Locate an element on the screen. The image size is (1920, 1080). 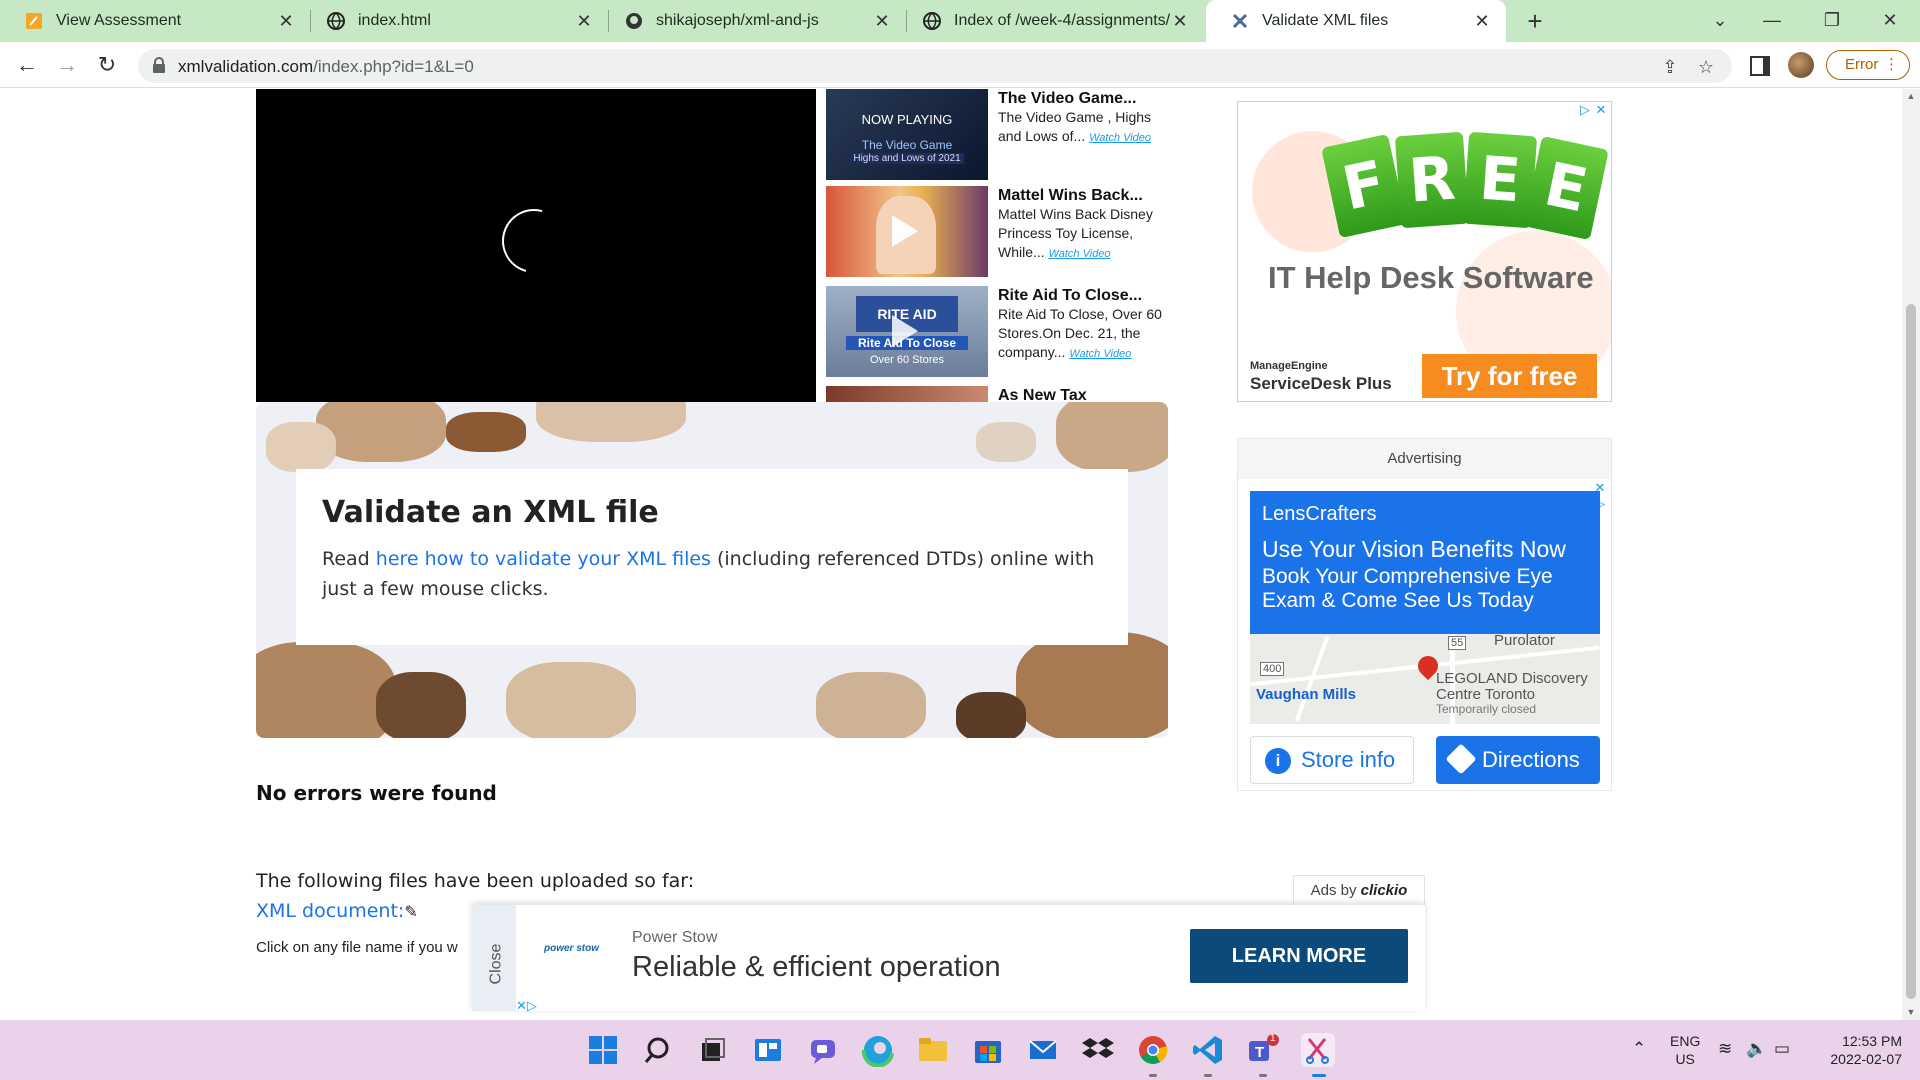
minimize-button: — is located at coordinates (1772, 21).